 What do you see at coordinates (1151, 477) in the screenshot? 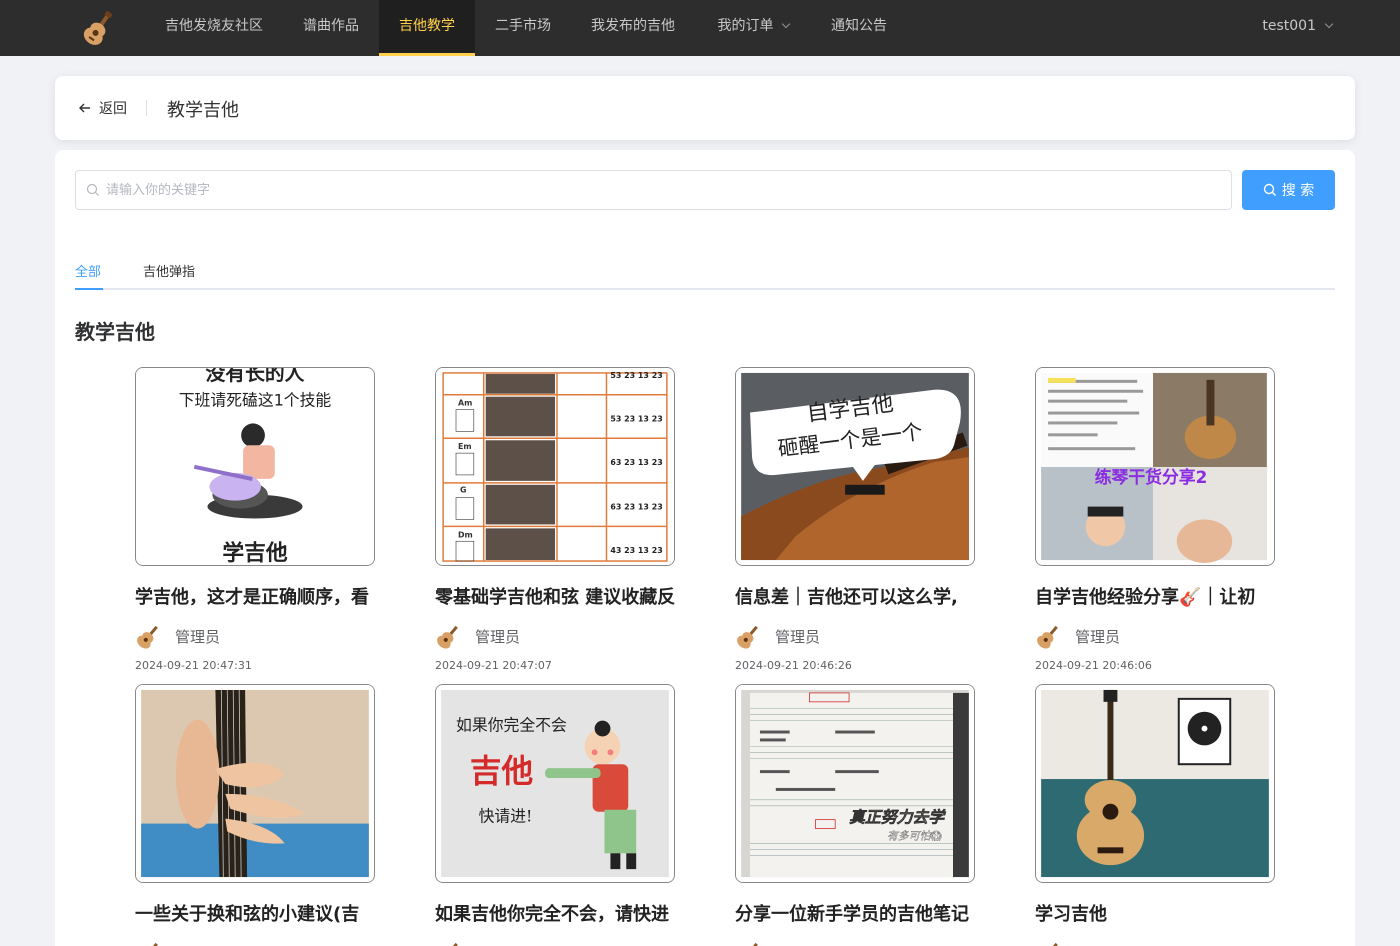
I see `svg-text: 练琴干货分享2` at bounding box center [1151, 477].